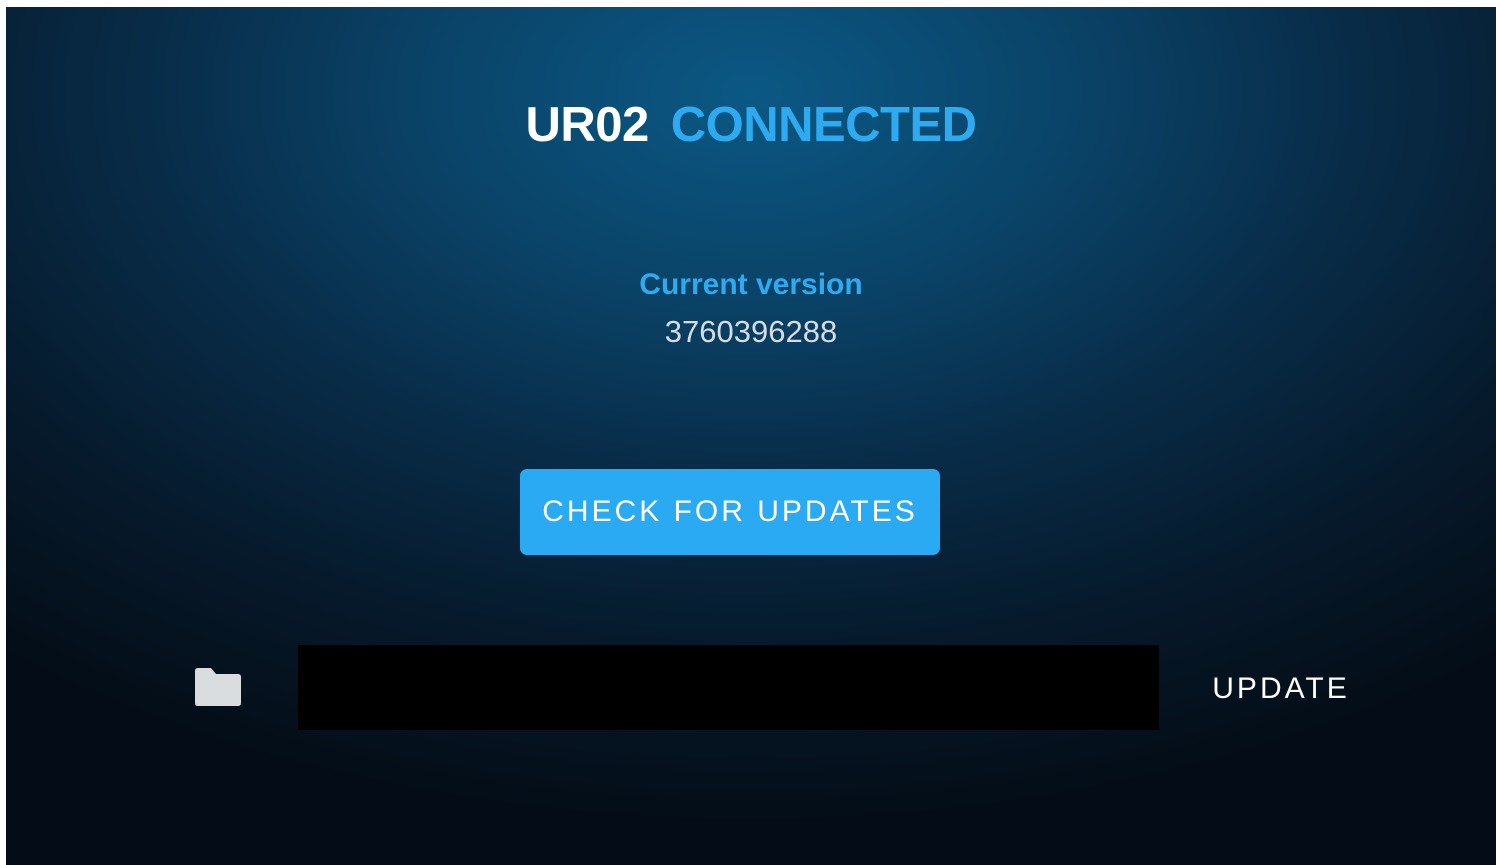 Image resolution: width=1496 pixels, height=865 pixels. Describe the element at coordinates (751, 284) in the screenshot. I see `current-version-label: Current version` at that location.